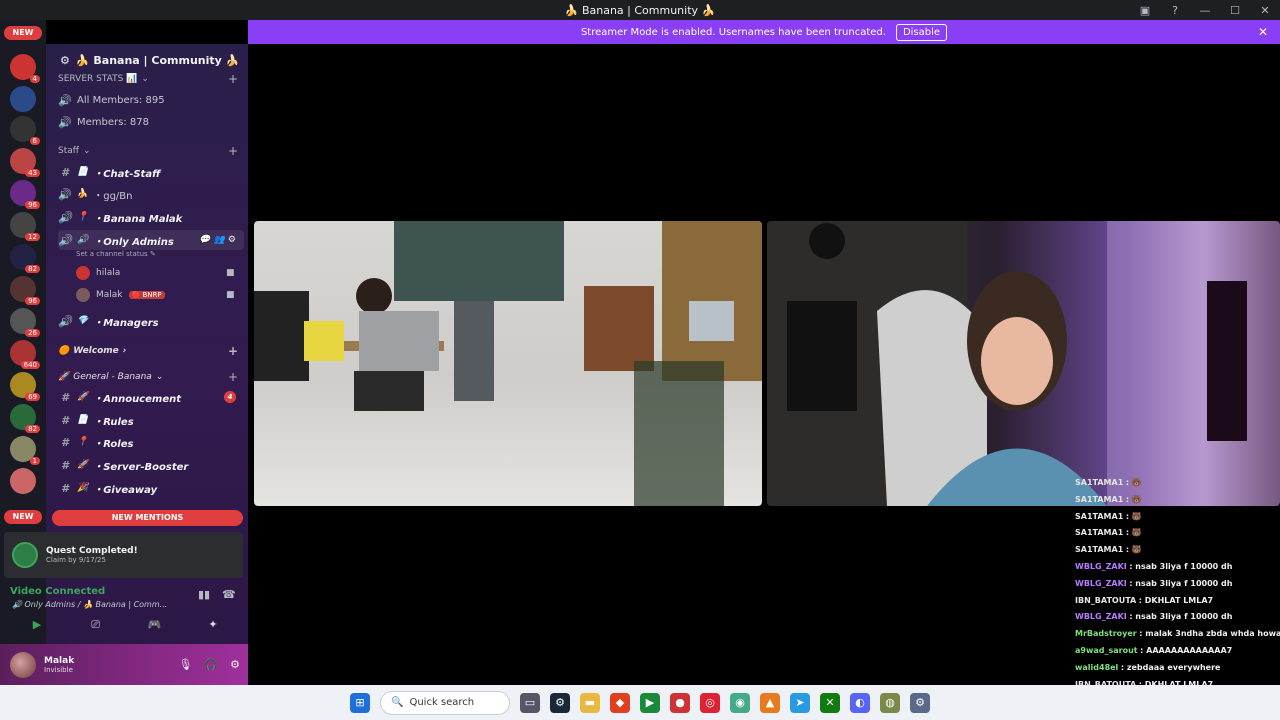 This screenshot has width=1280, height=720. I want to click on channel-managers: 🔊 💎 ・Managers, so click(151, 321).